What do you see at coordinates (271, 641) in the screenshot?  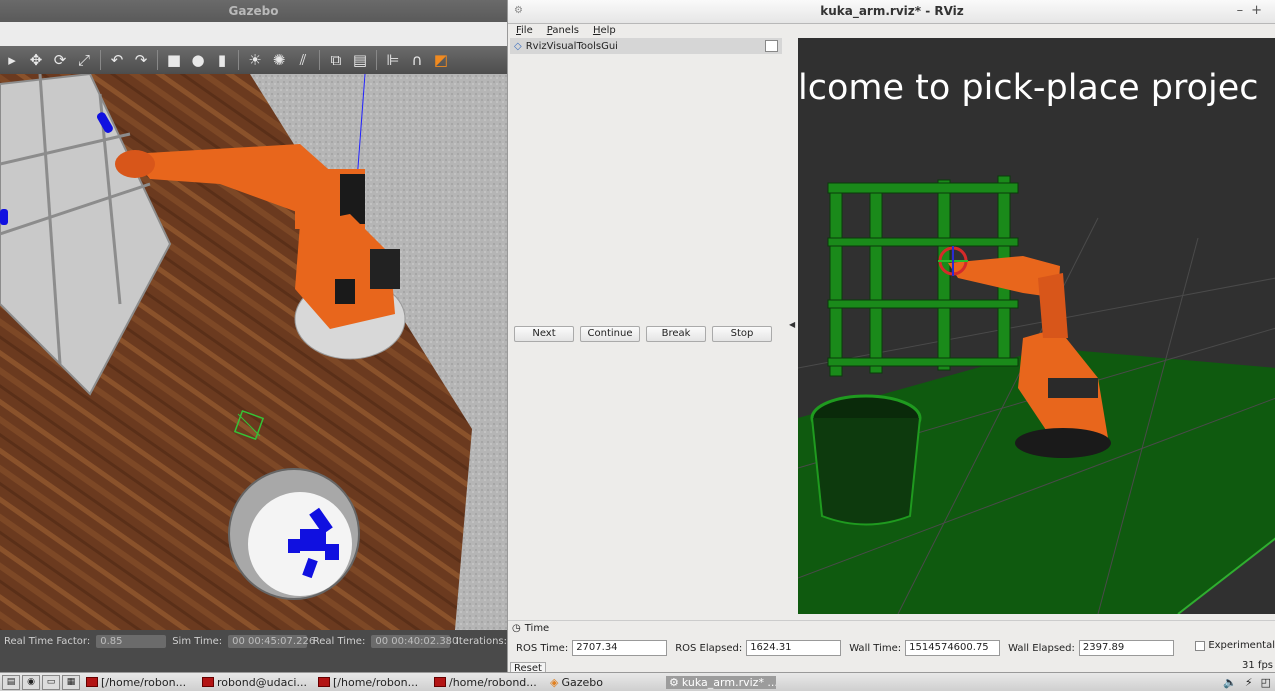 I see `sim-time-value: 00 00:45:07.226` at bounding box center [271, 641].